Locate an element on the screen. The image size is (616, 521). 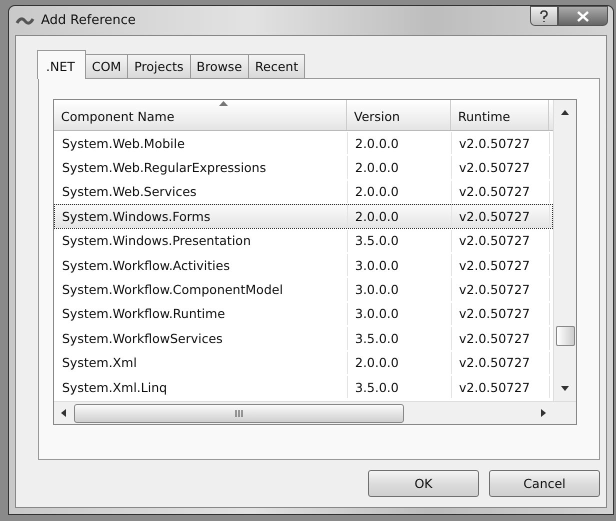
vertical-scrollbar is located at coordinates (565, 250).